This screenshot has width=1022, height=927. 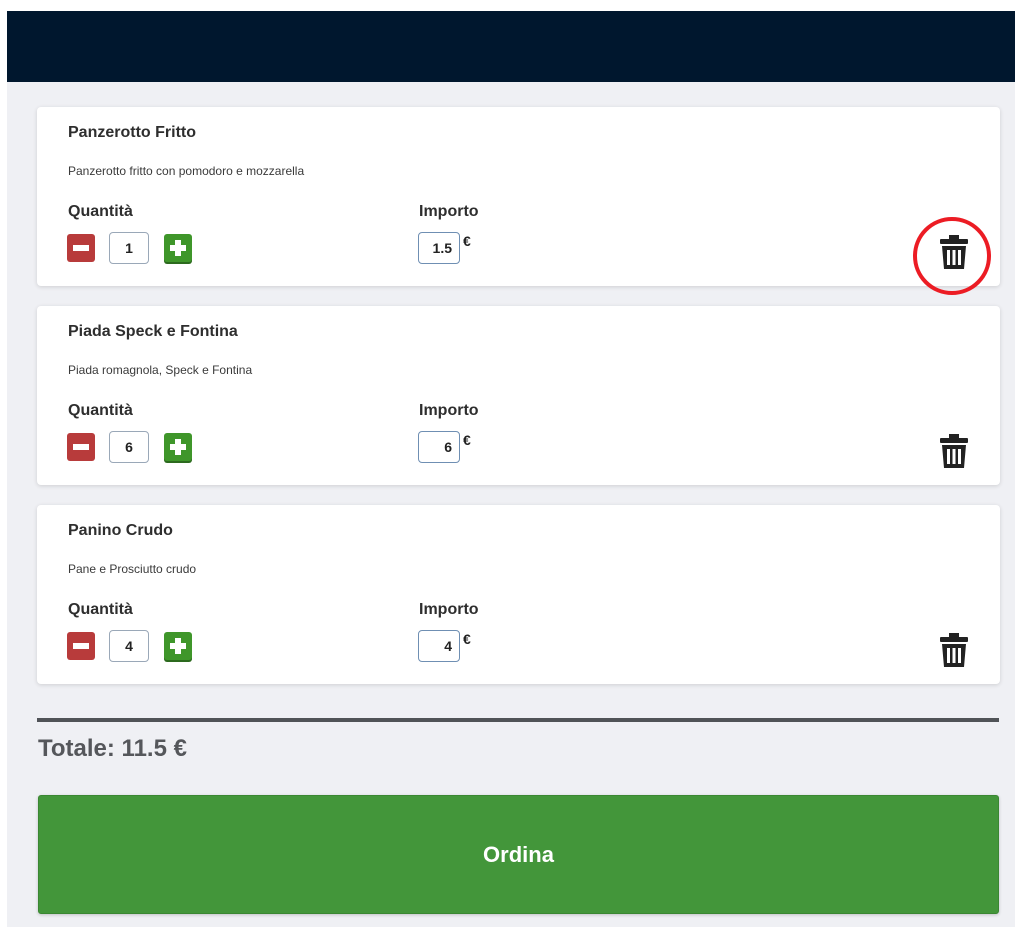 What do you see at coordinates (160, 370) in the screenshot?
I see `item-description: Piada romagnola, Speck e Fontina` at bounding box center [160, 370].